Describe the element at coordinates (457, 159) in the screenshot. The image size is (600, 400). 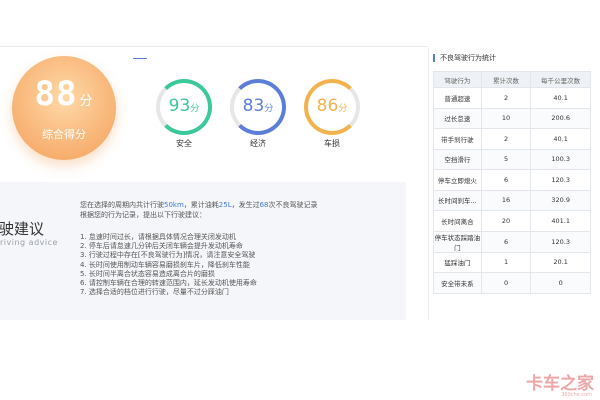
I see `behavior-cell: 空挡滑行` at that location.